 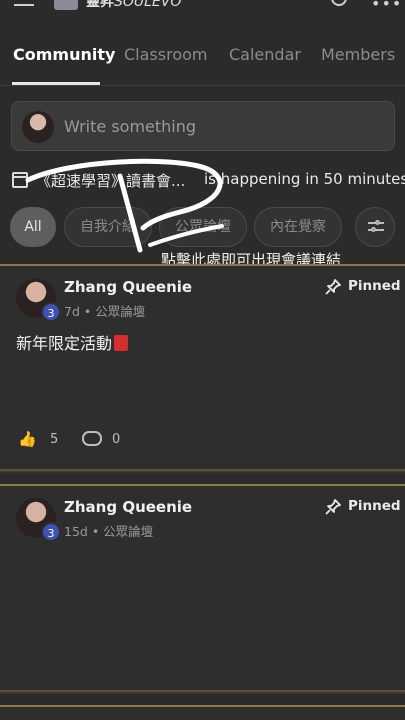 I want to click on comment-count: 0, so click(x=116, y=439).